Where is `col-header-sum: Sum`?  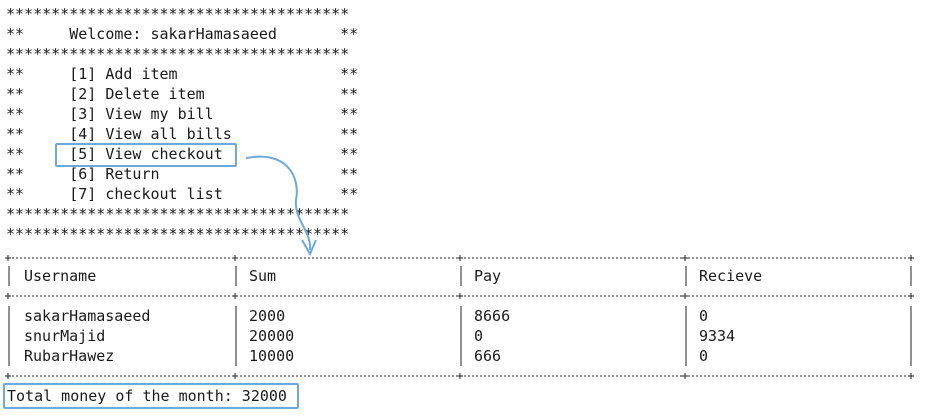 col-header-sum: Sum is located at coordinates (263, 276).